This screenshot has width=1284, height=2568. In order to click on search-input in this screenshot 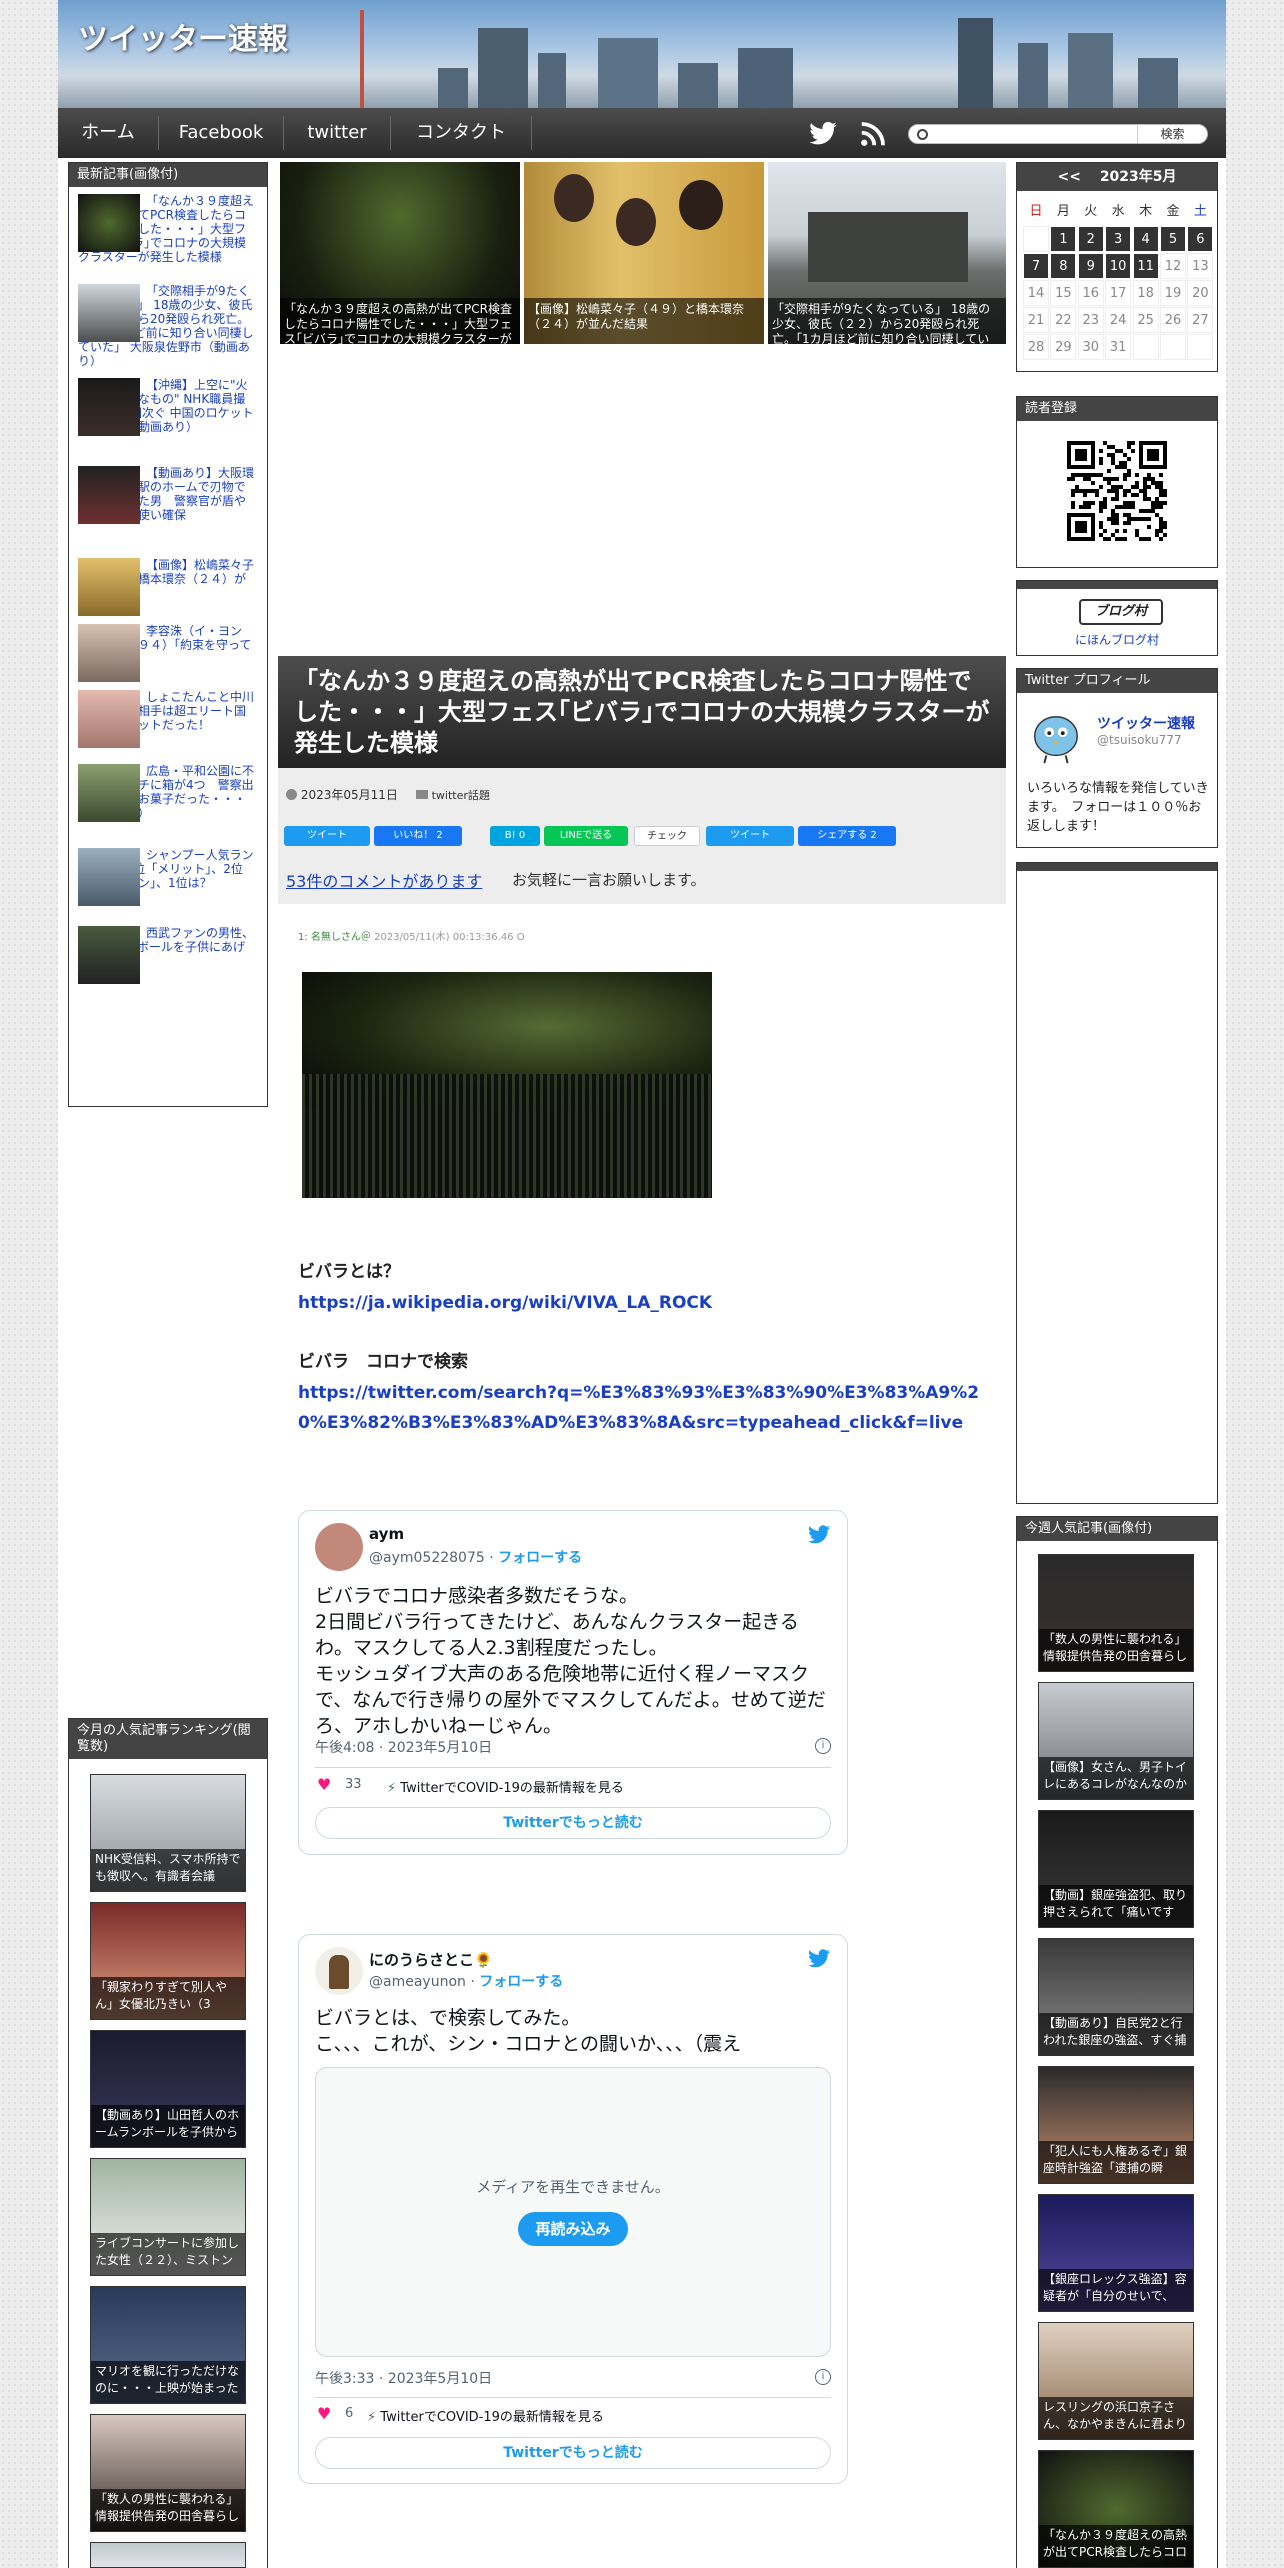, I will do `click(1033, 134)`.